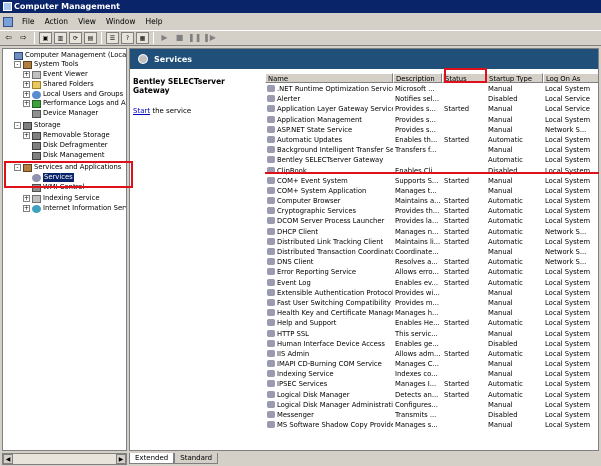 The image size is (601, 466). Describe the element at coordinates (28, 21) in the screenshot. I see `menu-file: File` at that location.